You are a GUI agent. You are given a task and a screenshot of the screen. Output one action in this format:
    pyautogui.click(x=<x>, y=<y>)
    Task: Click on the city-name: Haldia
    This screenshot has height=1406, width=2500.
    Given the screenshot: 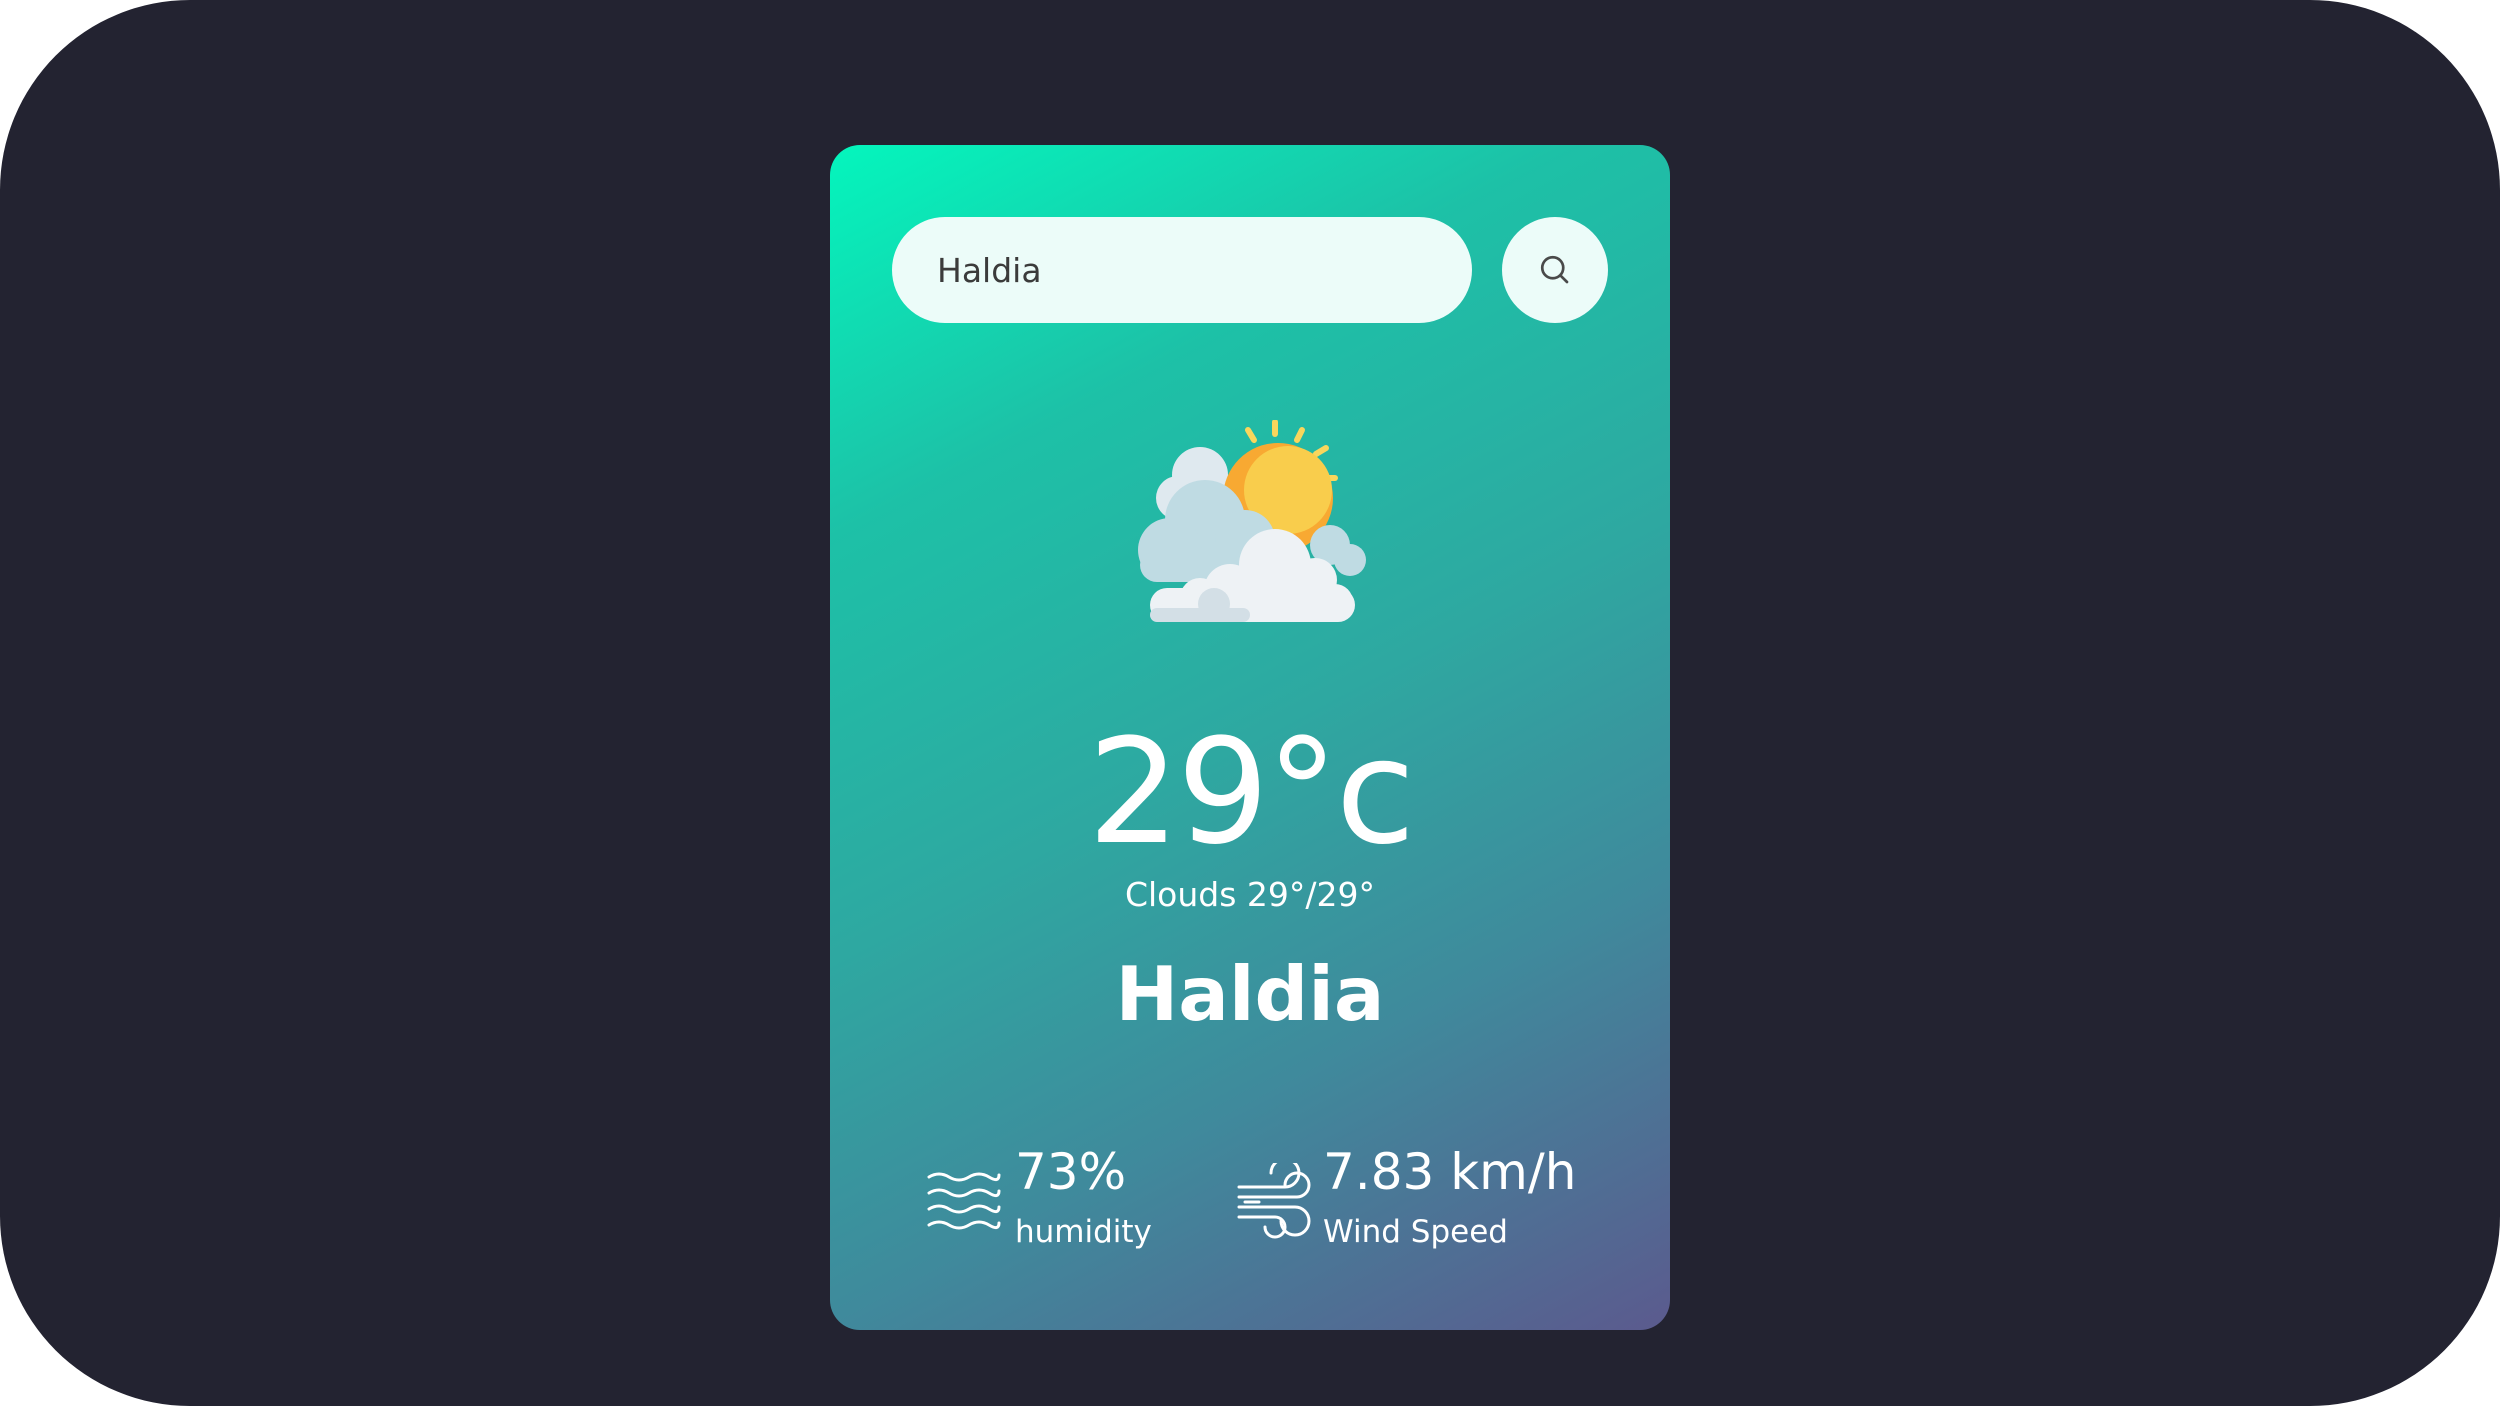 What is the action you would take?
    pyautogui.click(x=1250, y=994)
    